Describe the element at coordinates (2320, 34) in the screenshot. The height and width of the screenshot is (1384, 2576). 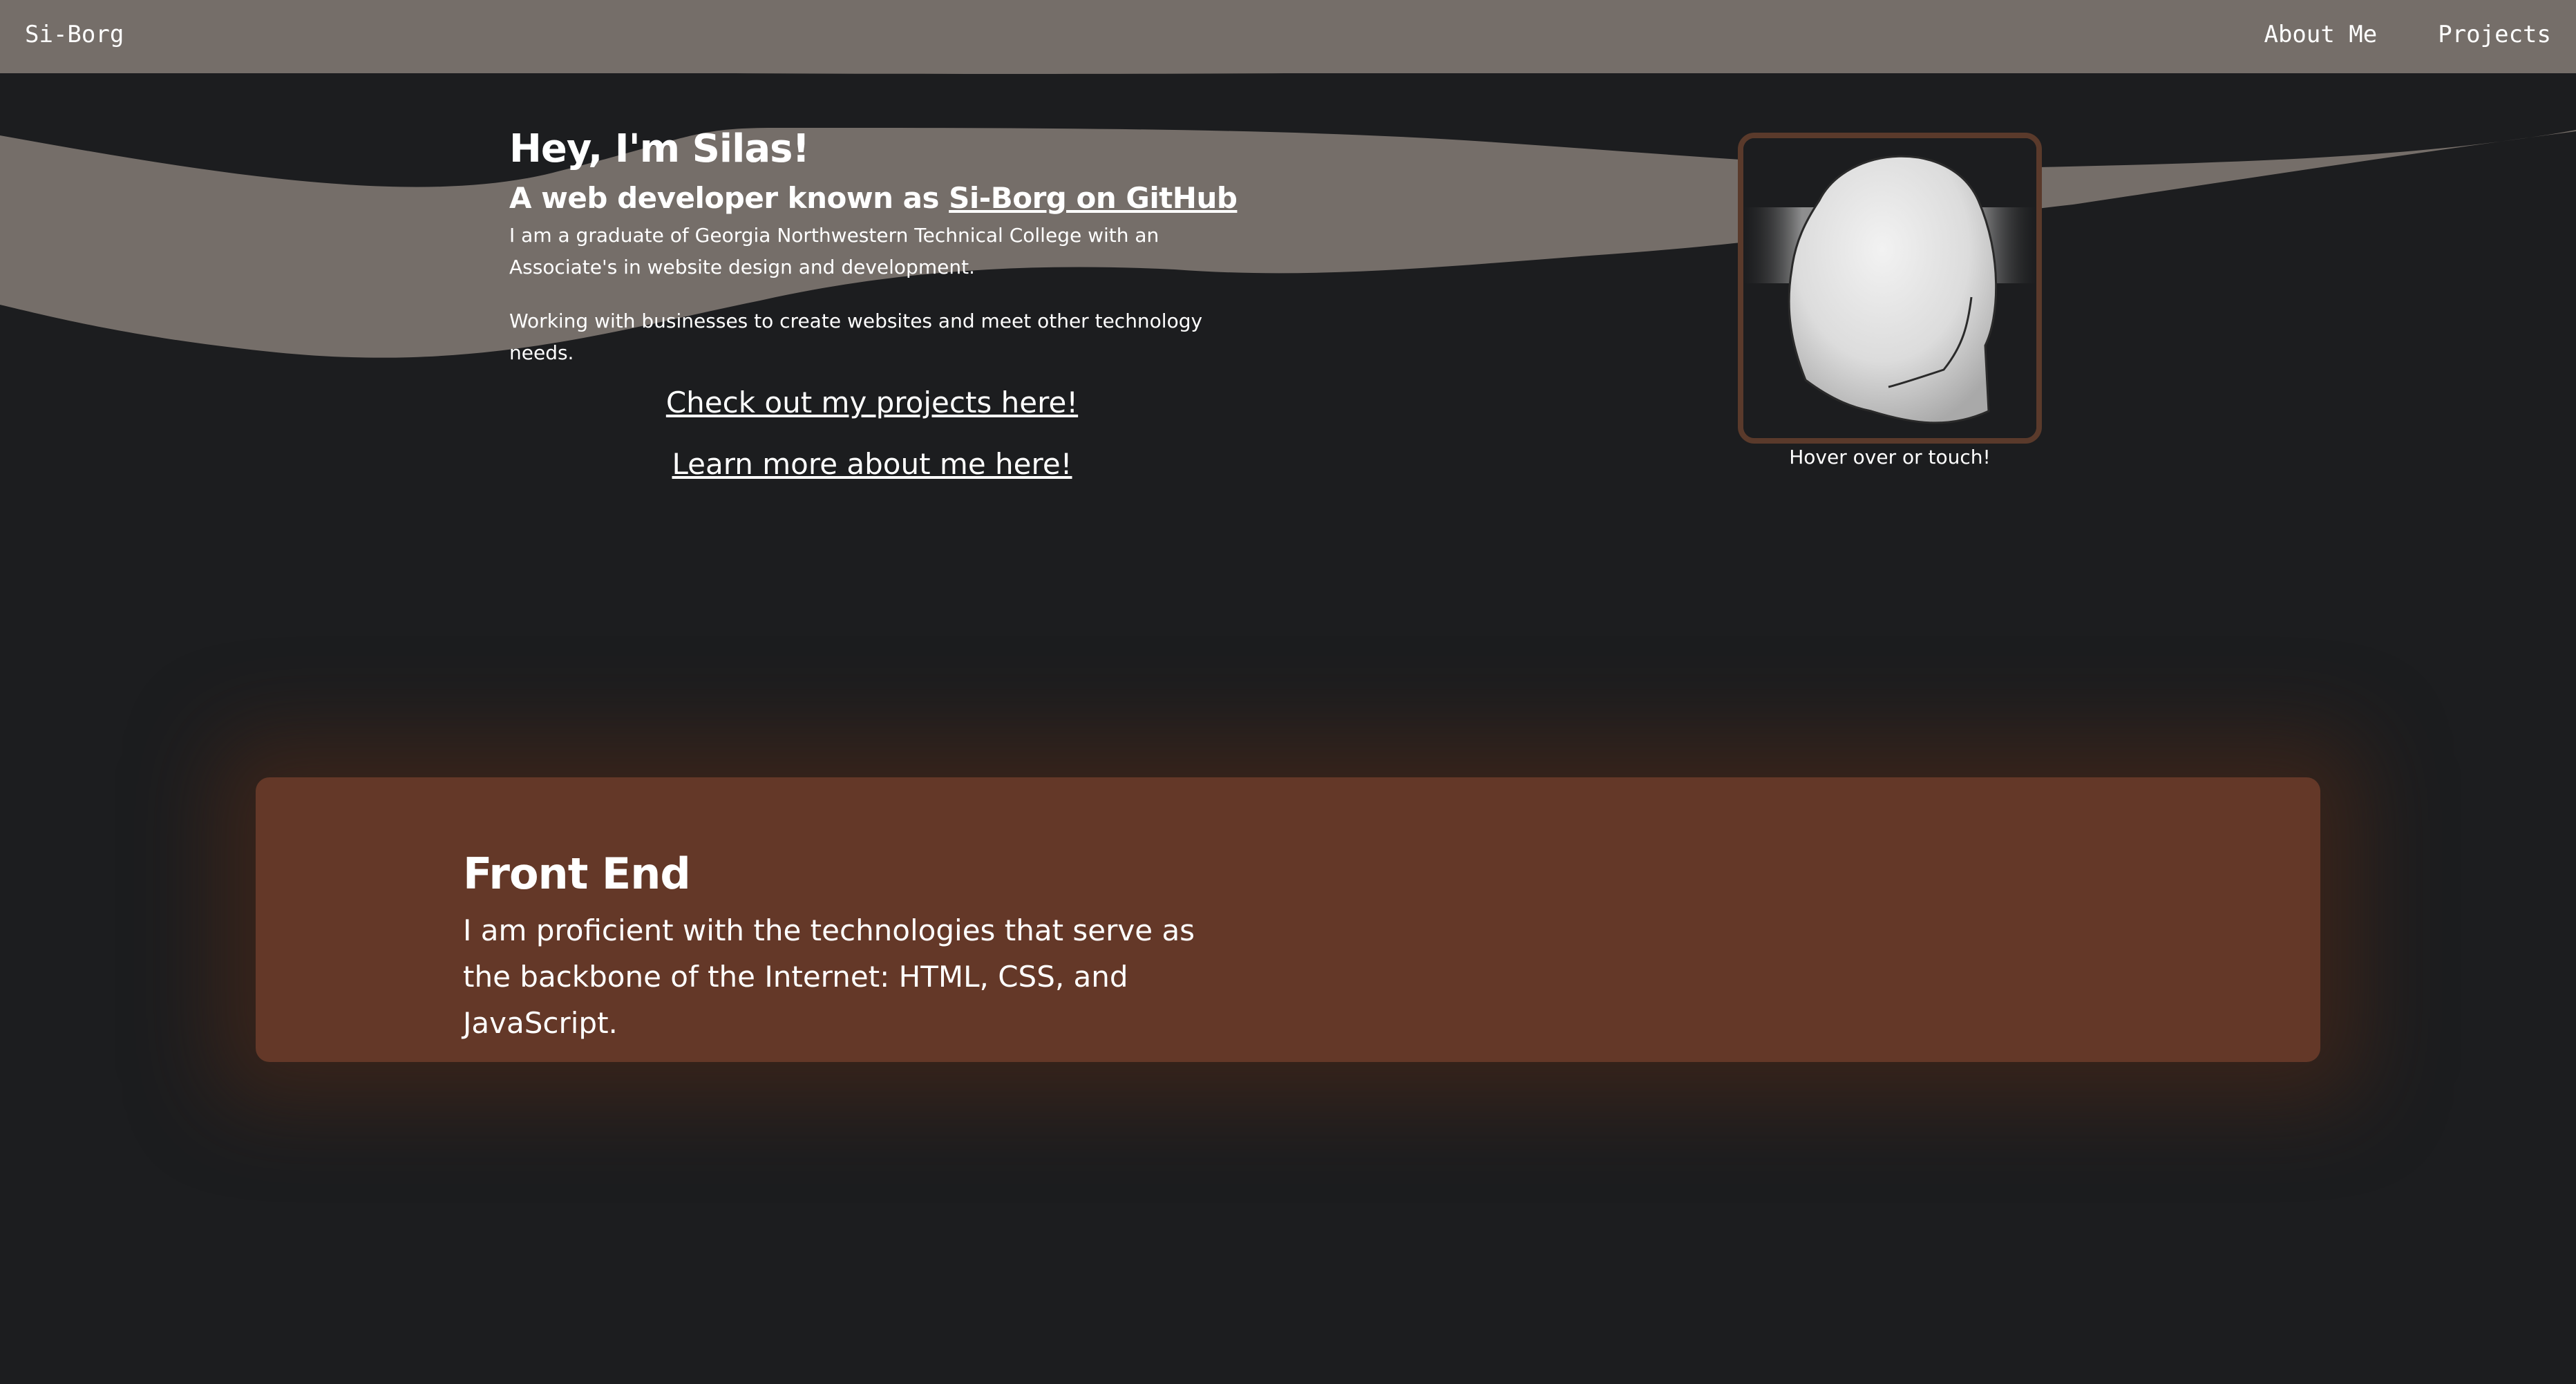
I see `nav-link-about: About Me` at that location.